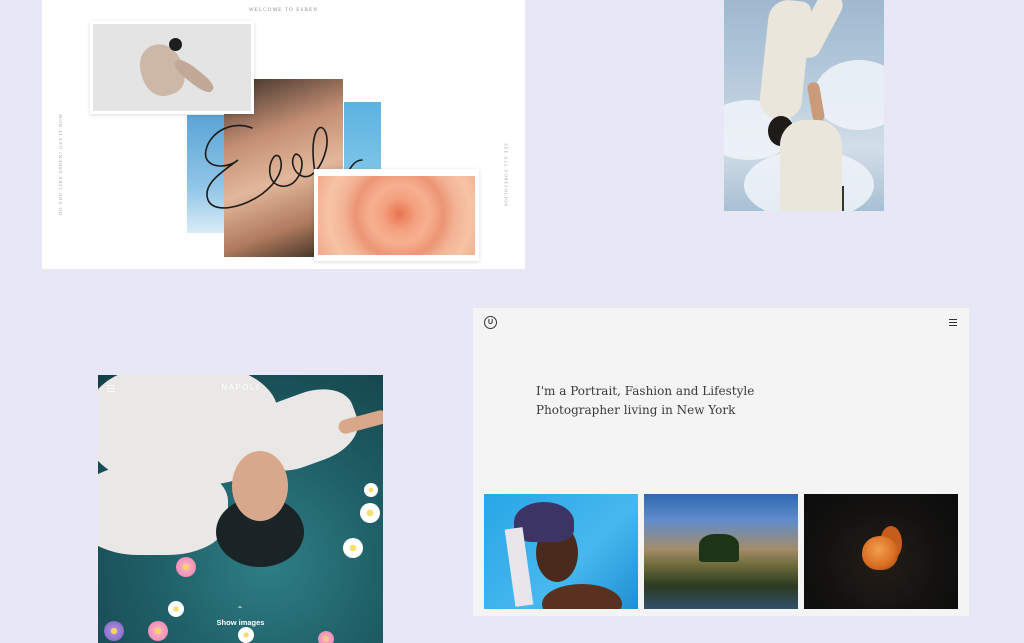 The width and height of the screenshot is (1024, 643). What do you see at coordinates (172, 67) in the screenshot?
I see `sitting-figure-photo` at bounding box center [172, 67].